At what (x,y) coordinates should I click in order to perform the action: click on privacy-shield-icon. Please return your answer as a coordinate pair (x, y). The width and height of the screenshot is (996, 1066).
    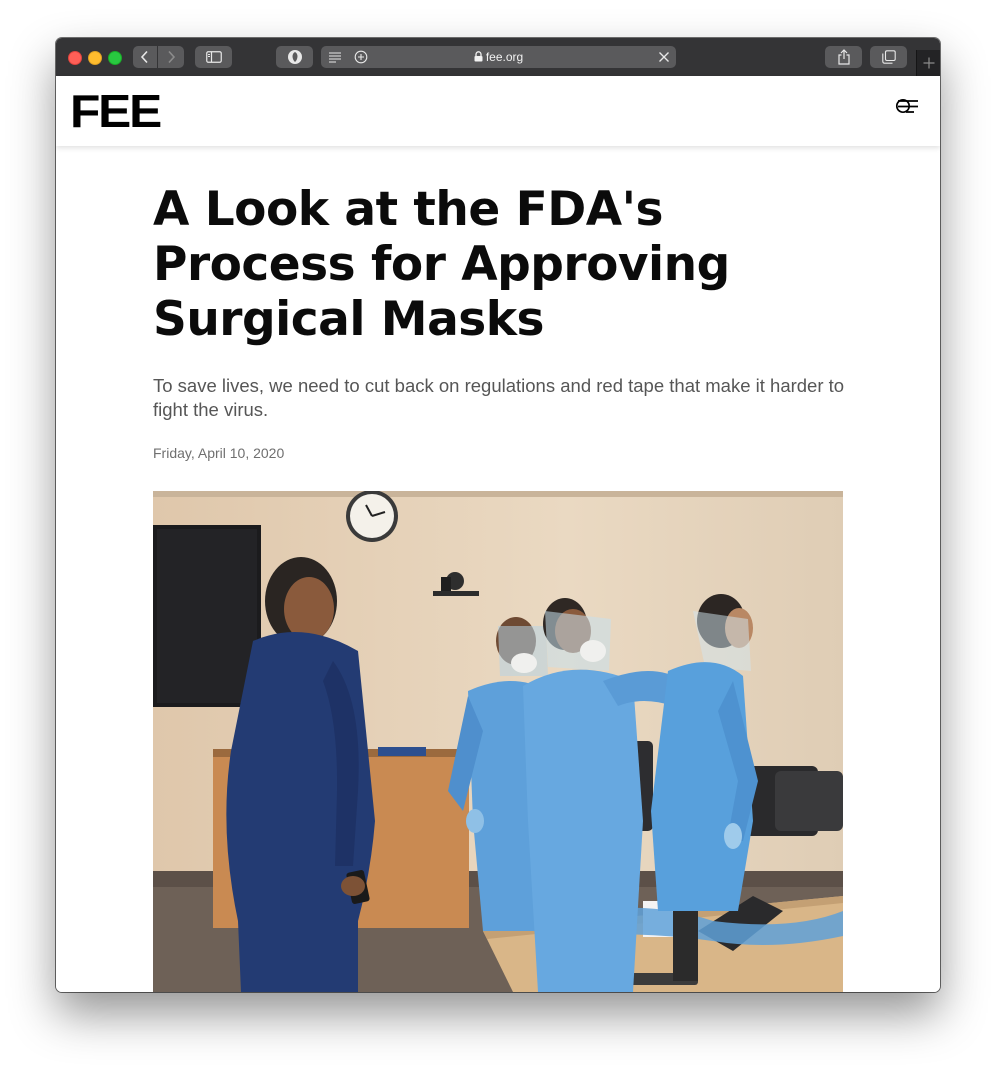
    Looking at the image, I should click on (294, 57).